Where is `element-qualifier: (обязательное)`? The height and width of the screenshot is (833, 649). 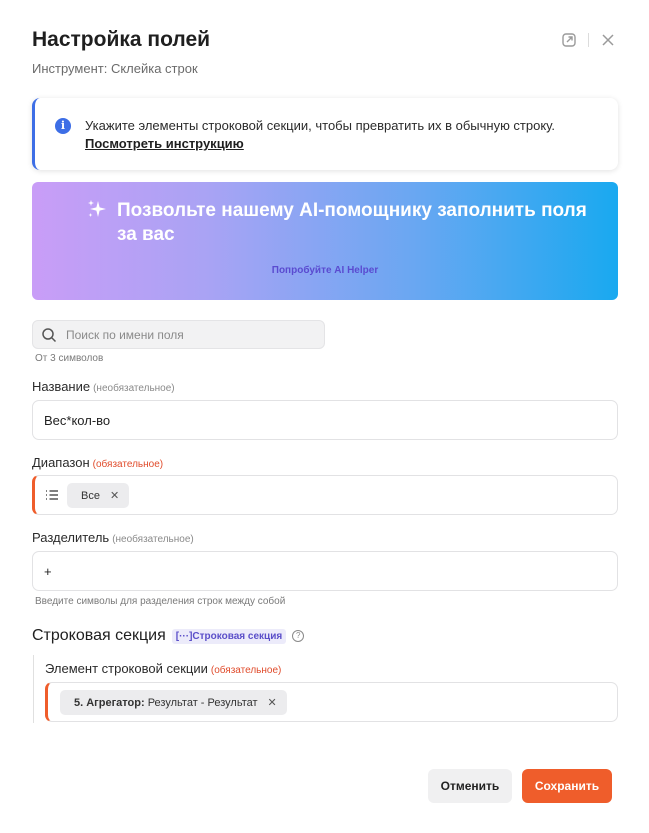
element-qualifier: (обязательное) is located at coordinates (246, 670).